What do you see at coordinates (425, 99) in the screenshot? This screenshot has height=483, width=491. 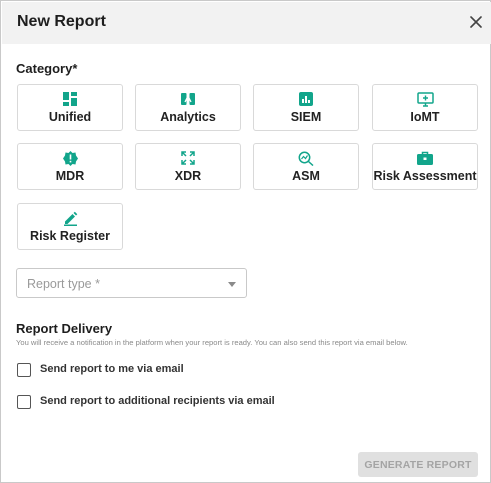 I see `medical-monitor-icon` at bounding box center [425, 99].